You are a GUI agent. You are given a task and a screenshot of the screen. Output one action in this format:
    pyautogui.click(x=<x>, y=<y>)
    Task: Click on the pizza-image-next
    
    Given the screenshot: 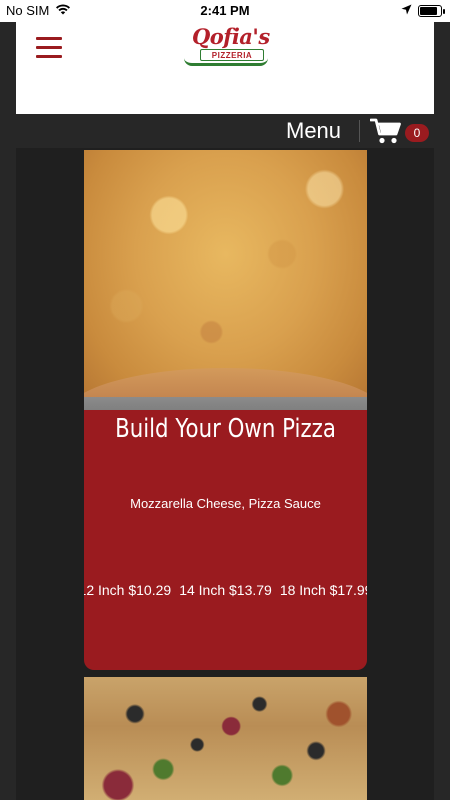 What is the action you would take?
    pyautogui.click(x=225, y=738)
    